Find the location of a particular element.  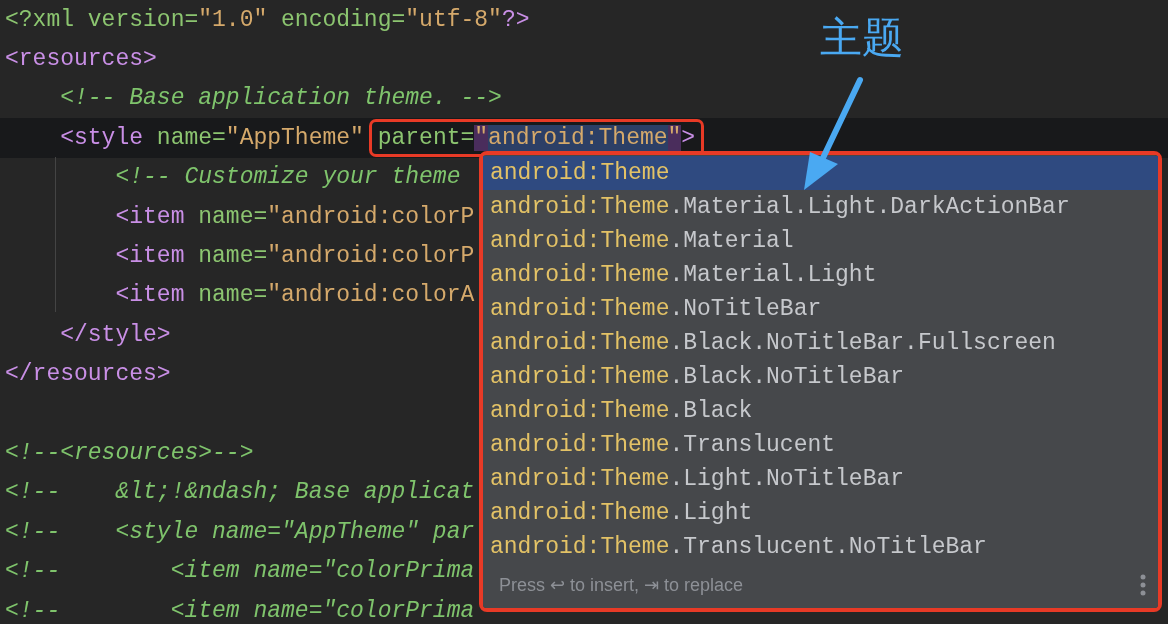

more-options-icon is located at coordinates (1143, 585).